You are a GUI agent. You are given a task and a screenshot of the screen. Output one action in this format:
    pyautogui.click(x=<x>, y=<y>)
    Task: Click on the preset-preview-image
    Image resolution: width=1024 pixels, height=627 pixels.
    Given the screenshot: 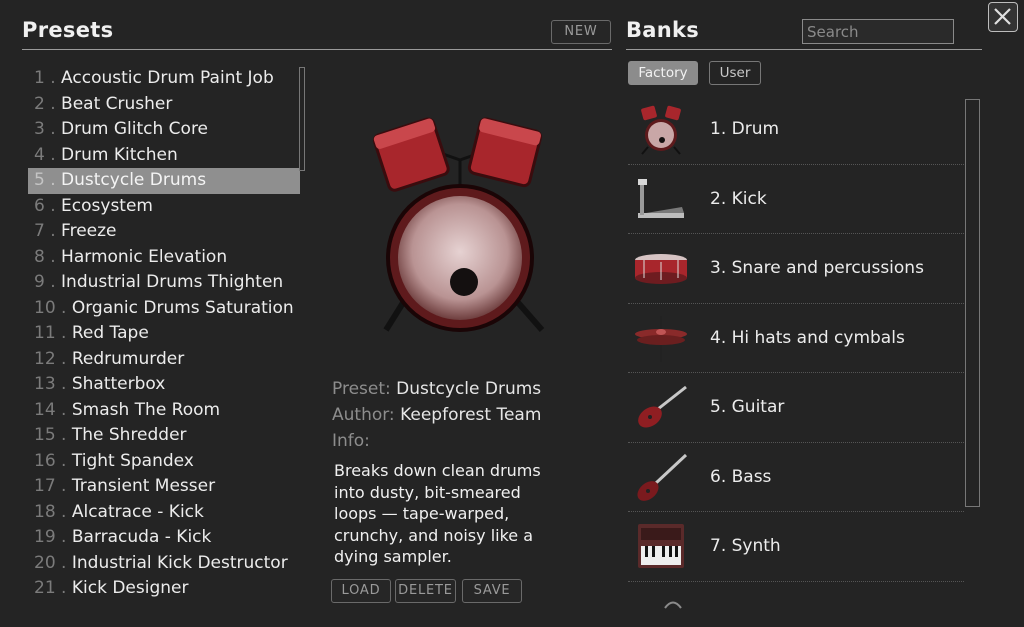 What is the action you would take?
    pyautogui.click(x=460, y=223)
    